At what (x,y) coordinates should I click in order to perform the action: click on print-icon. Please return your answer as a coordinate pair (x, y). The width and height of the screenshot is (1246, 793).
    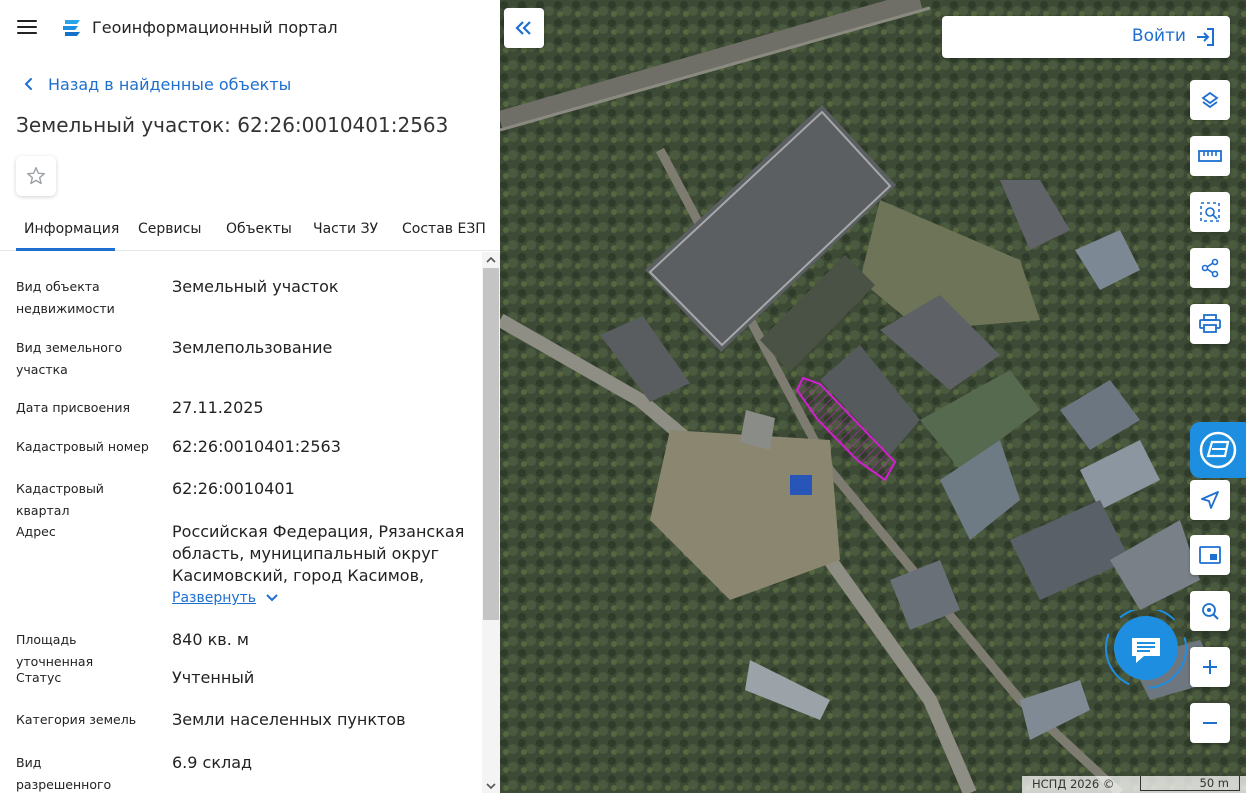
    Looking at the image, I should click on (1210, 323).